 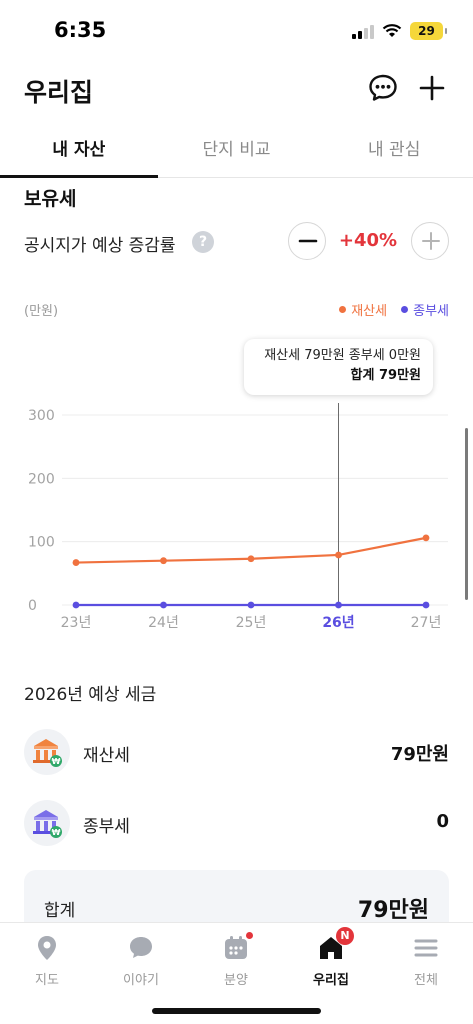 I want to click on legend-item-comprehensive-tax: 종부세, so click(x=425, y=309).